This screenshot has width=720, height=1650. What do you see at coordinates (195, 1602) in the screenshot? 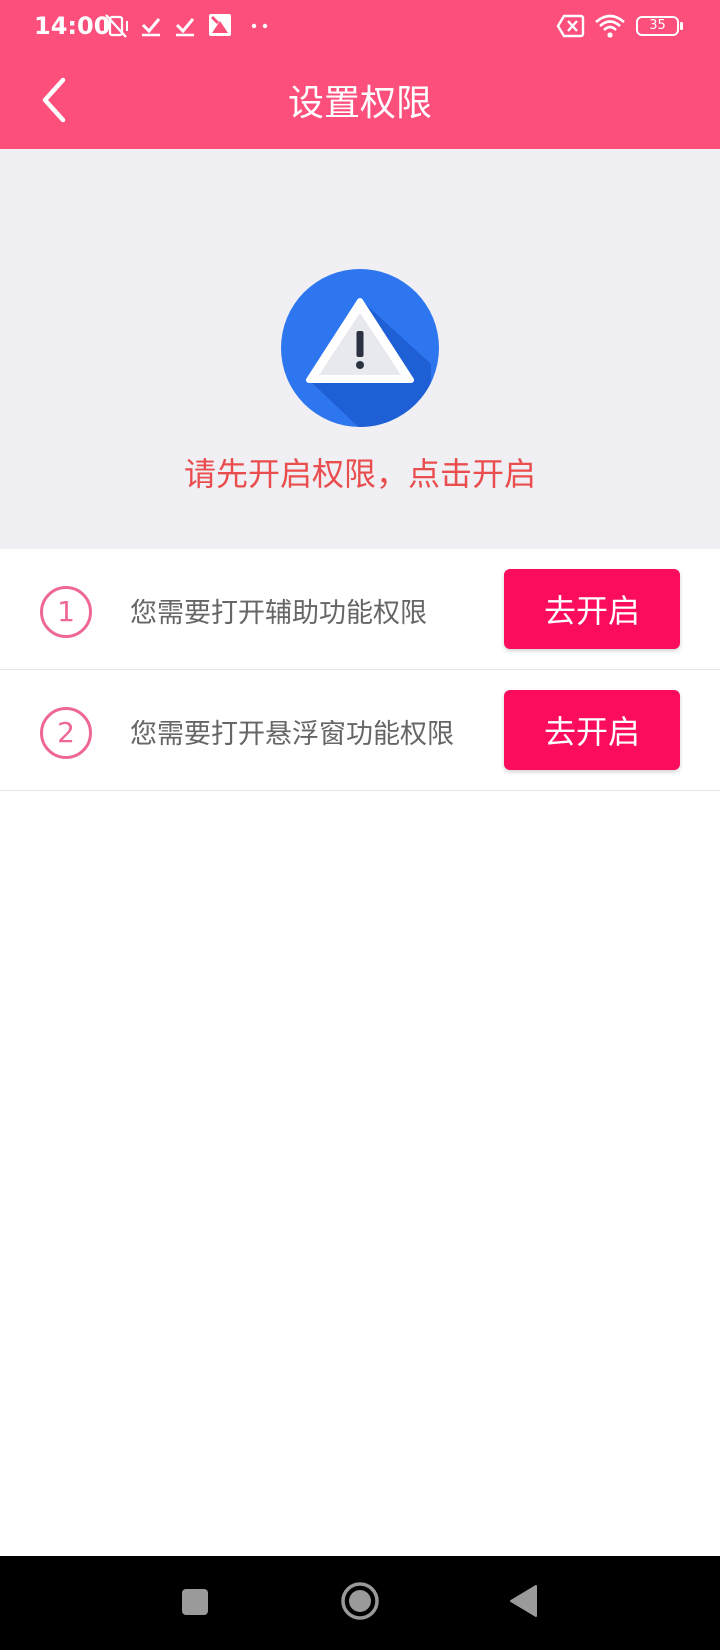
I see `recent-apps-icon` at bounding box center [195, 1602].